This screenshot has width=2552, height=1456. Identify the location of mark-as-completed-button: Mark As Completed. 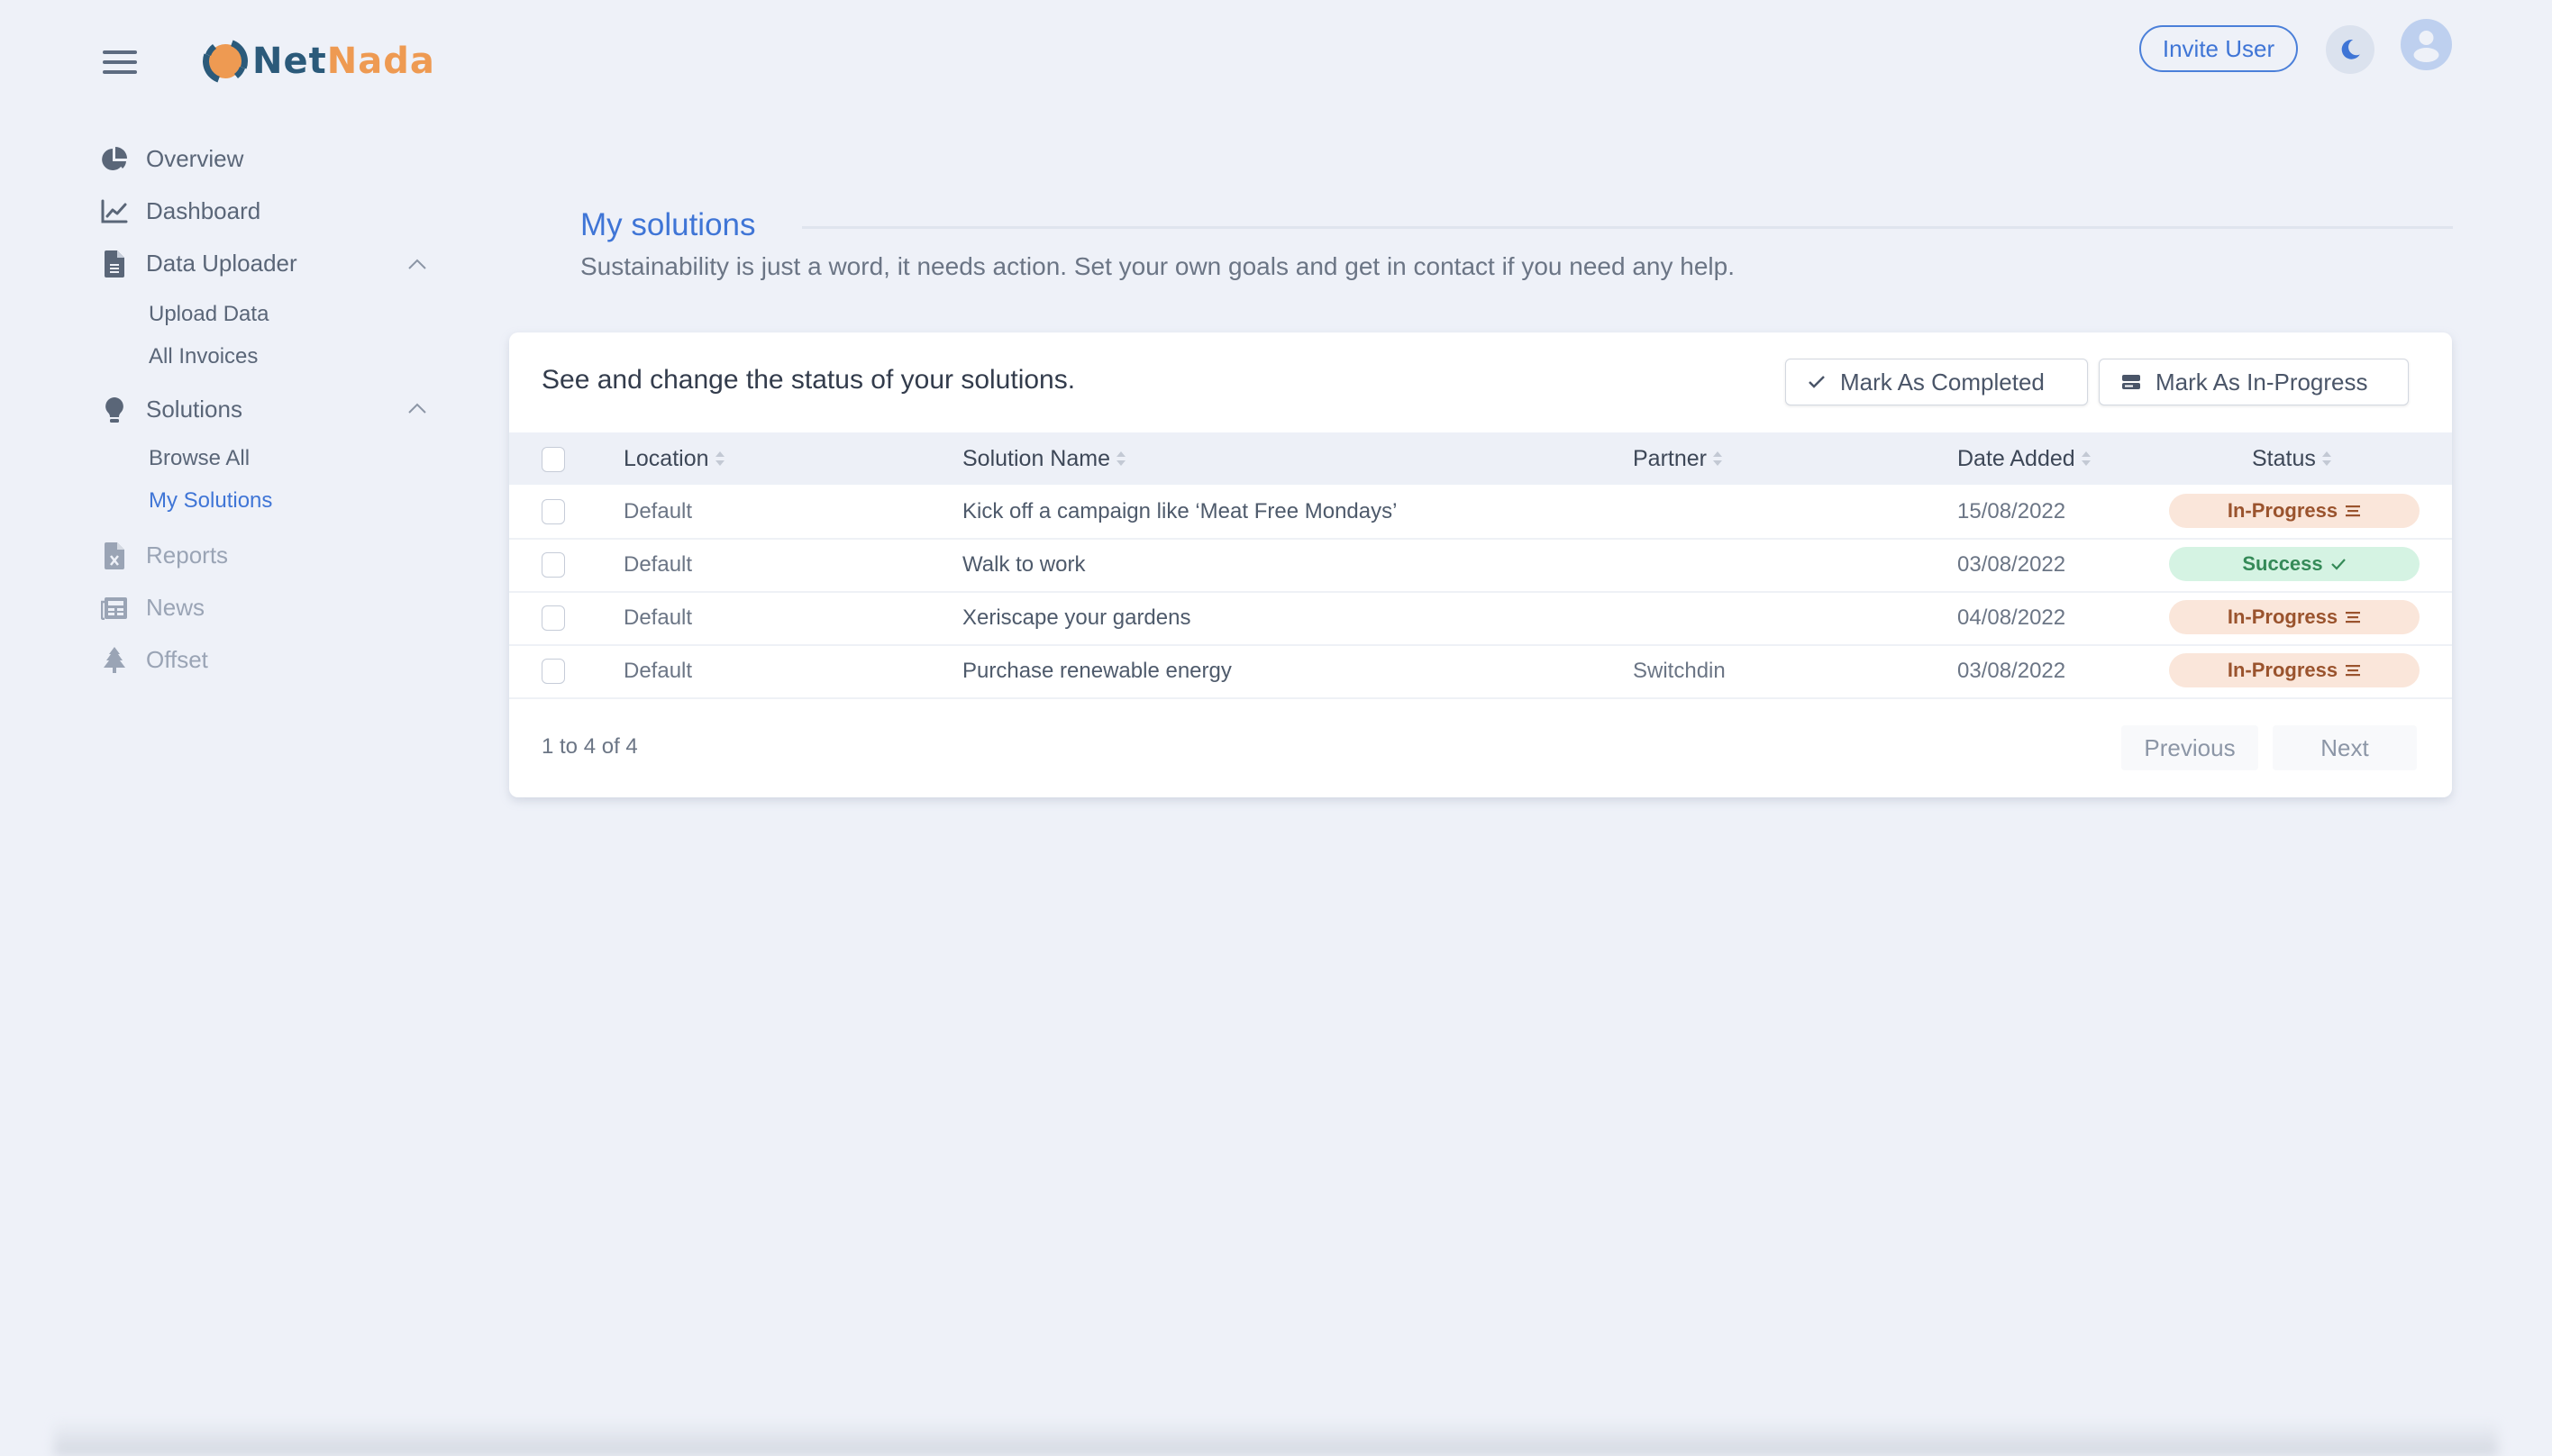
(1936, 382).